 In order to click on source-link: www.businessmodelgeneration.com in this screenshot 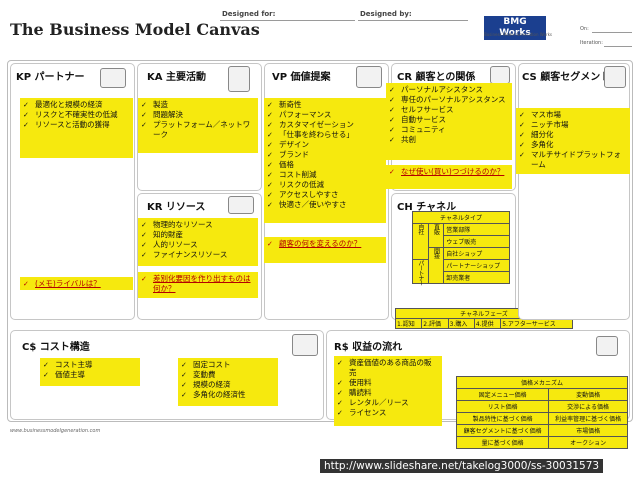, I will do `click(55, 431)`.